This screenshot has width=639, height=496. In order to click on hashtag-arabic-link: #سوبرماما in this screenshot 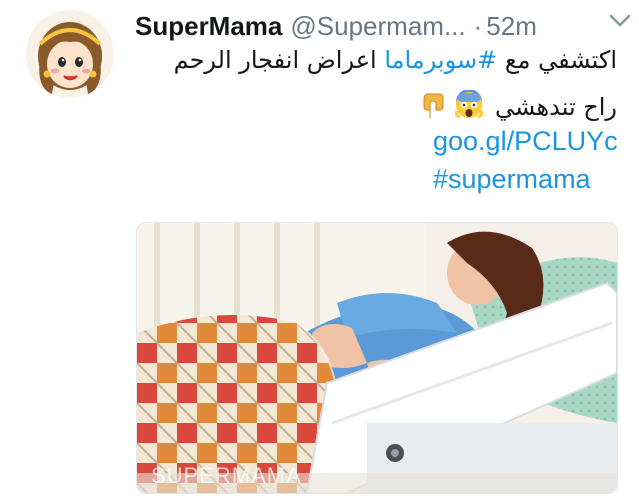, I will do `click(440, 60)`.